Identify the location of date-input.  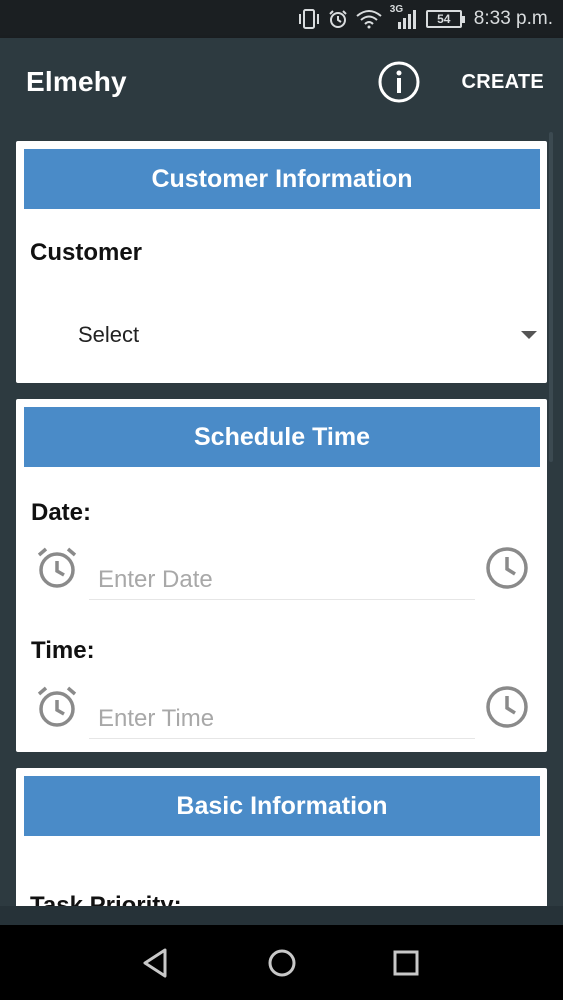
(282, 580).